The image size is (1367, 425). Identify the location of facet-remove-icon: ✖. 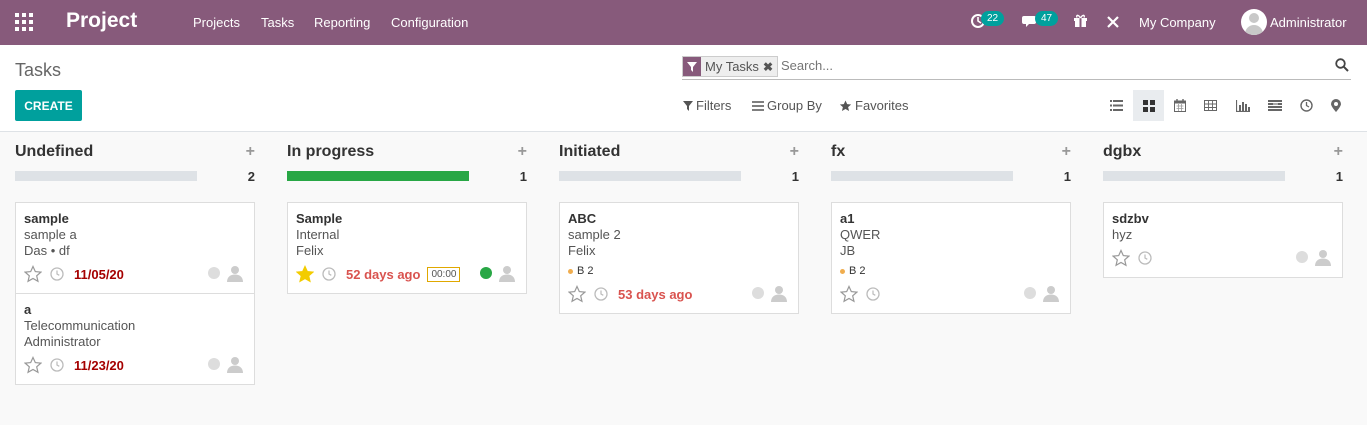
(770, 66).